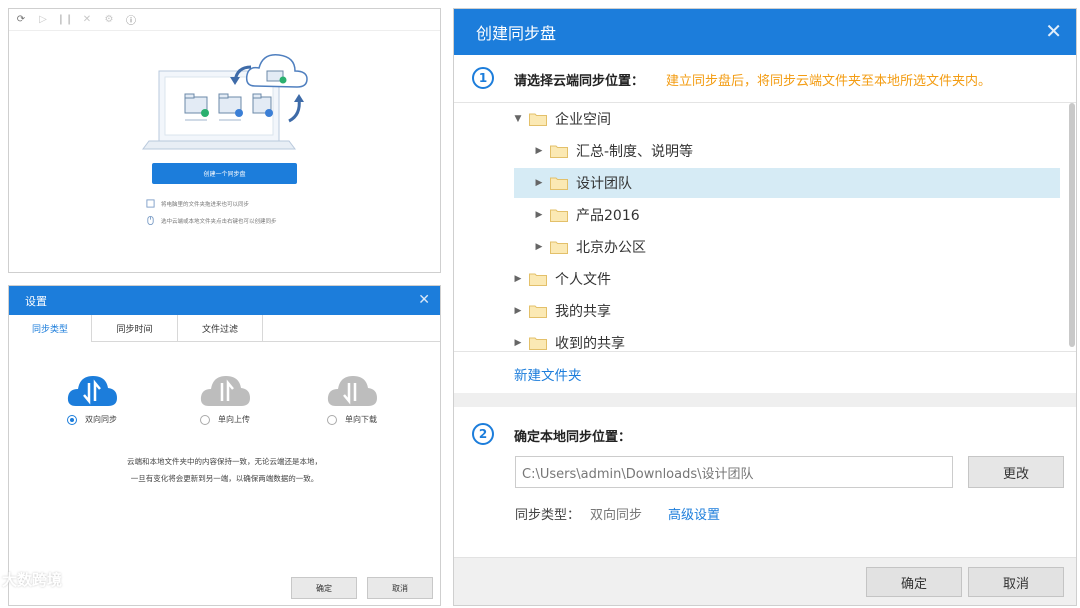 The image size is (1080, 608). I want to click on hint-drag-text: 将电脑里的文件夹拖进来也可以同步, so click(205, 204).